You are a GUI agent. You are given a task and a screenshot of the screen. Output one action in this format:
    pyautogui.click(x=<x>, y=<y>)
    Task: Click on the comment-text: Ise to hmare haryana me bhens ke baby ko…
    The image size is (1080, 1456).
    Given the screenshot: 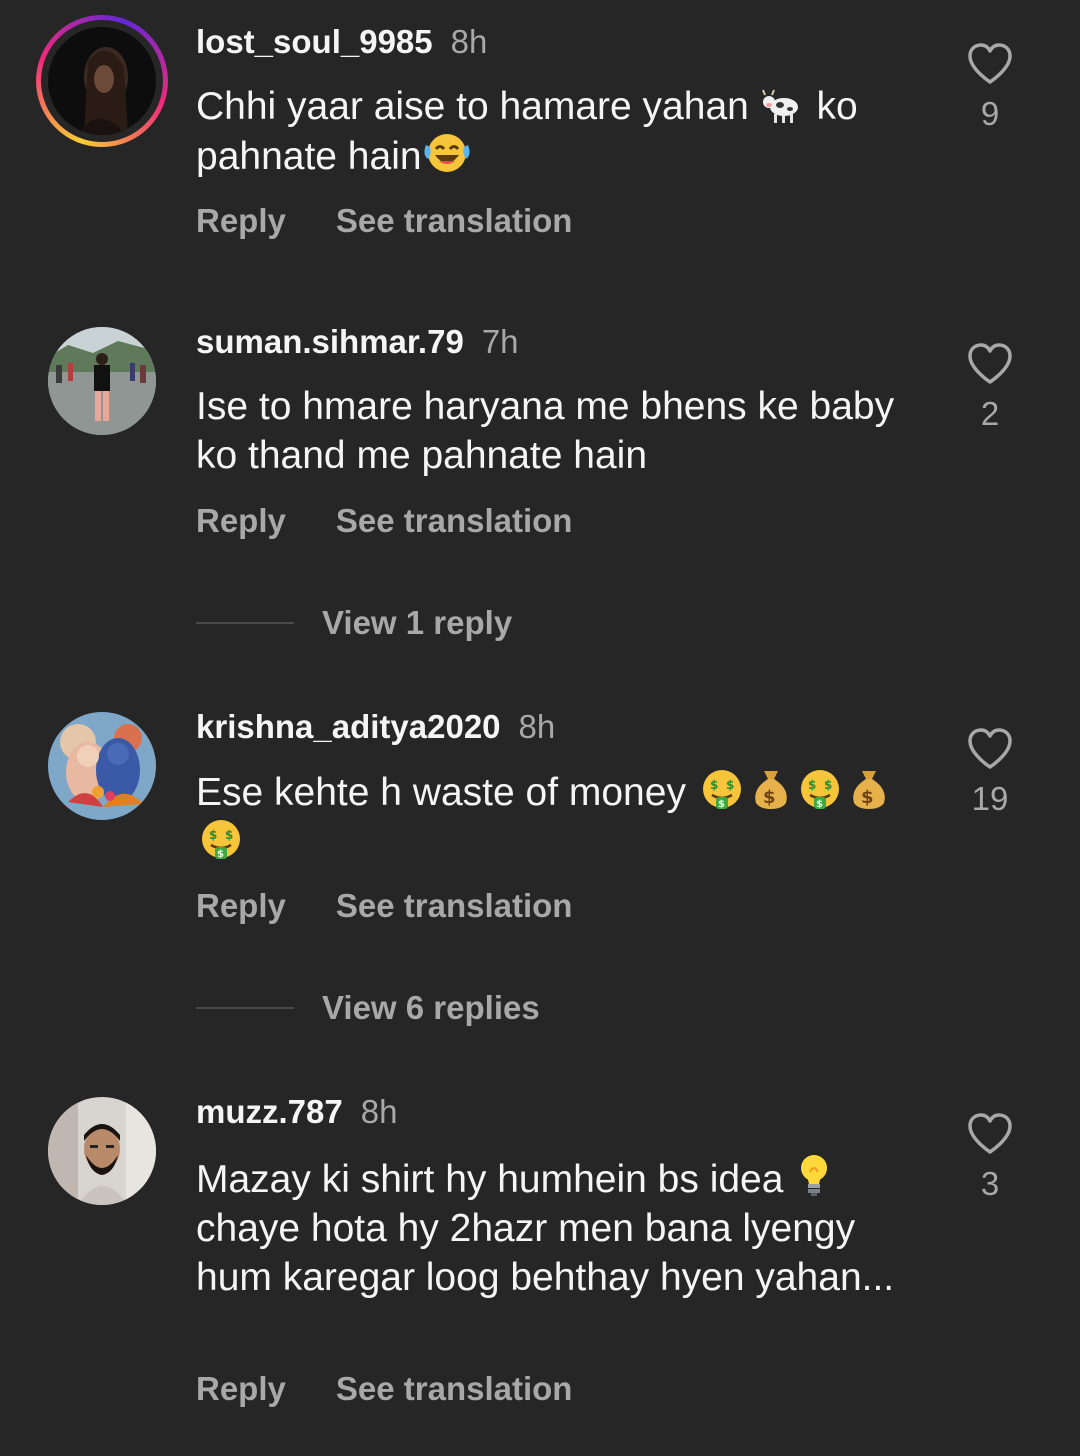 What is the action you would take?
    pyautogui.click(x=545, y=431)
    